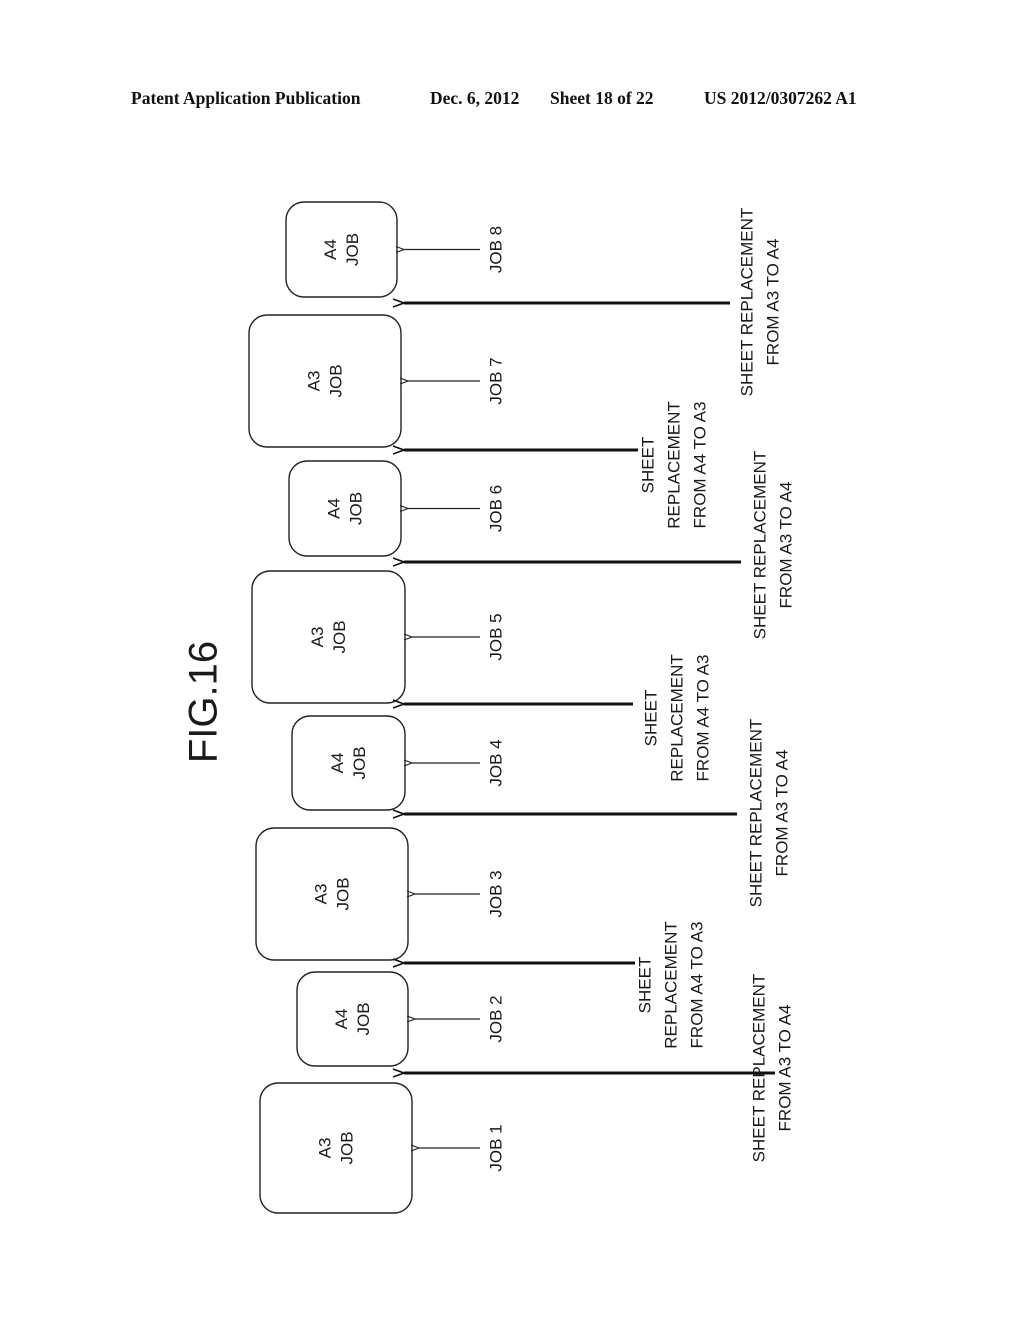 This screenshot has height=1320, width=1024. Describe the element at coordinates (495, 249) in the screenshot. I see `job-number-label: JOB 8` at that location.